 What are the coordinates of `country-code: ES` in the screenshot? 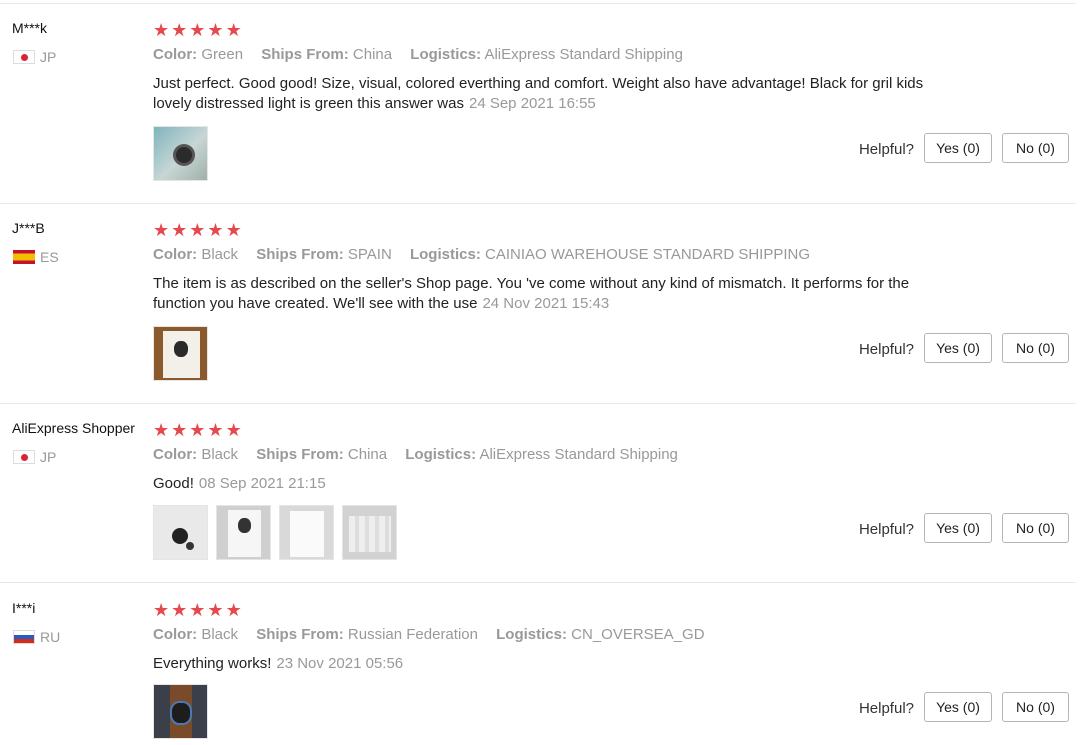 It's located at (49, 257).